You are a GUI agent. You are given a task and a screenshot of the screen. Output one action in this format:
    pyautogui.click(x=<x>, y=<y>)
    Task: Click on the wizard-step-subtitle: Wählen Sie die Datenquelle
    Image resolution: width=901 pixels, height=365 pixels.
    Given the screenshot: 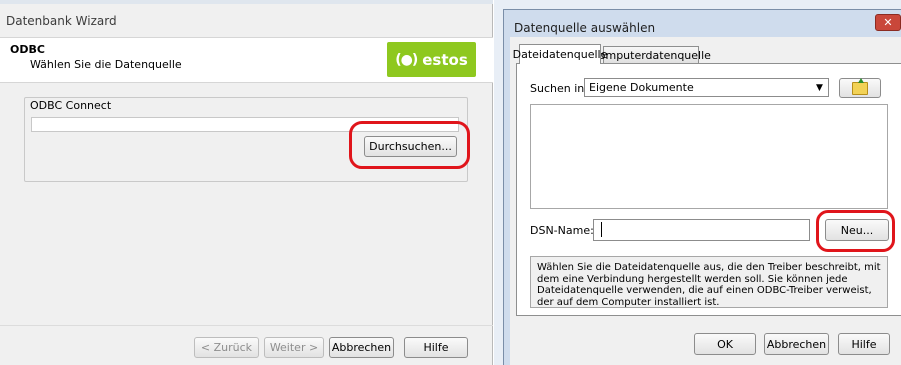 What is the action you would take?
    pyautogui.click(x=106, y=64)
    